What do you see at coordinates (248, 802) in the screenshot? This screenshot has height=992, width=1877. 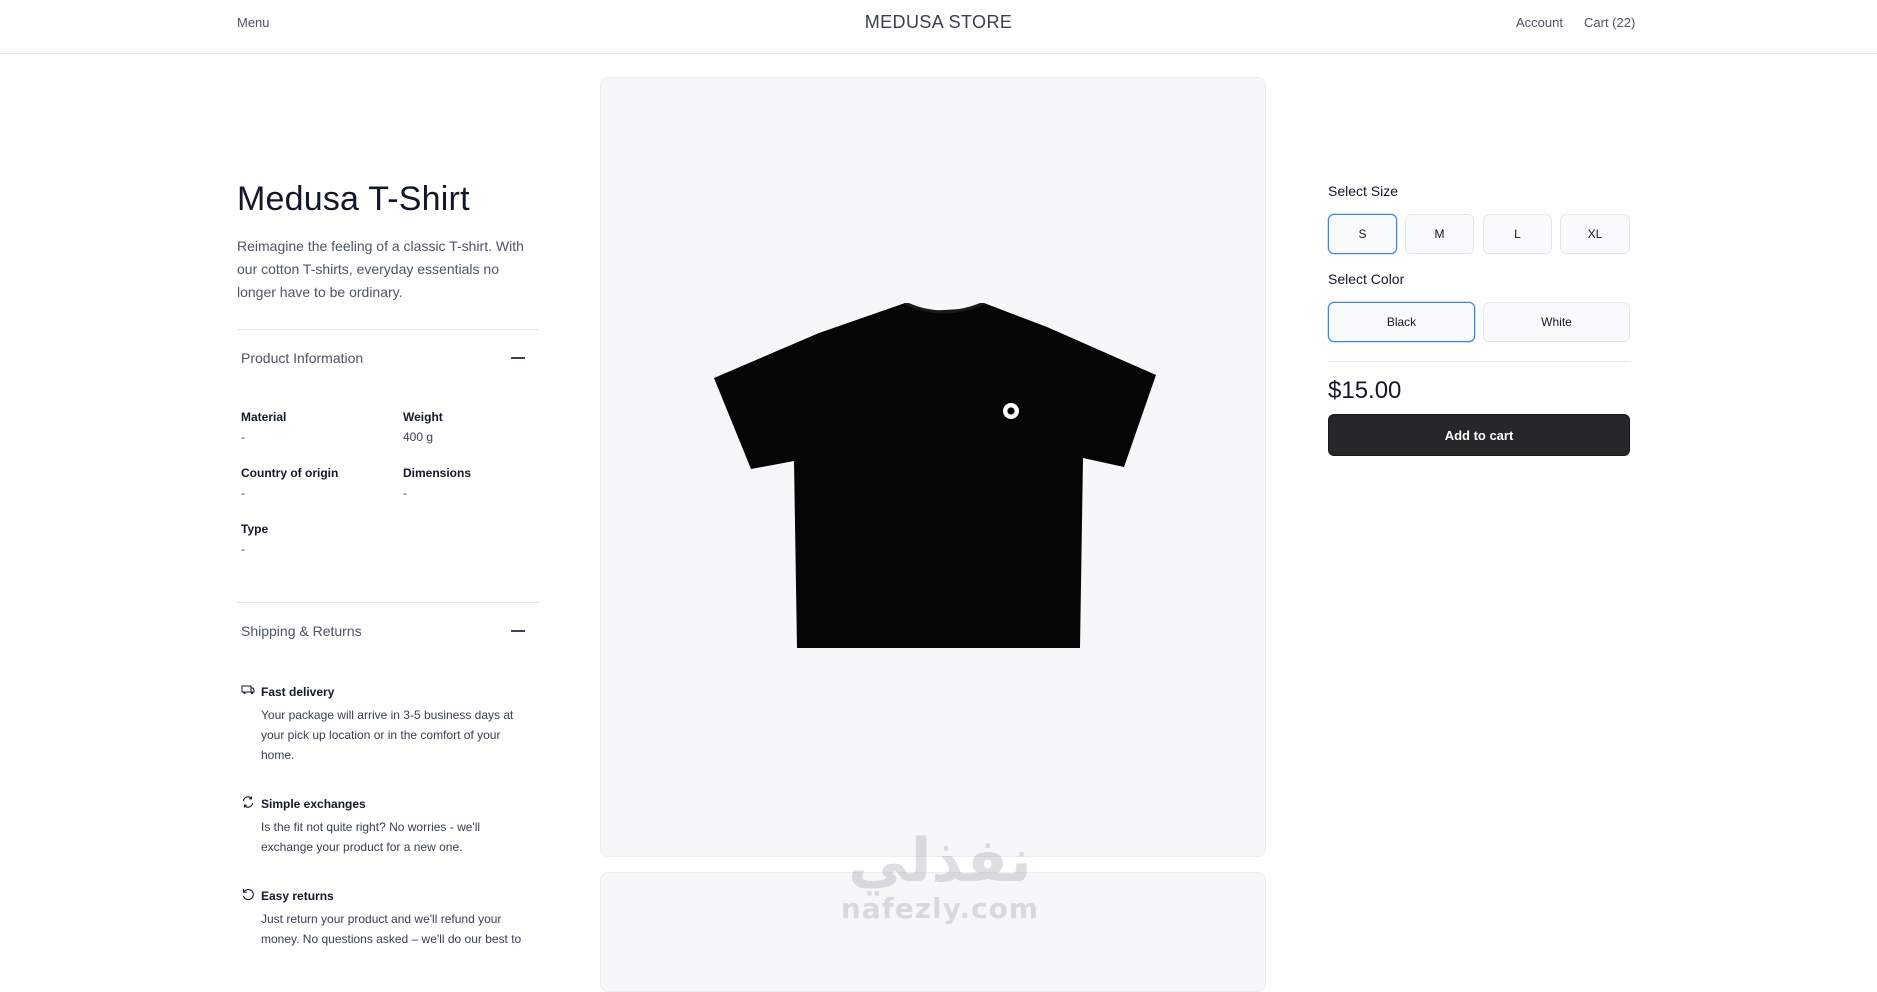 I see `refresh-icon` at bounding box center [248, 802].